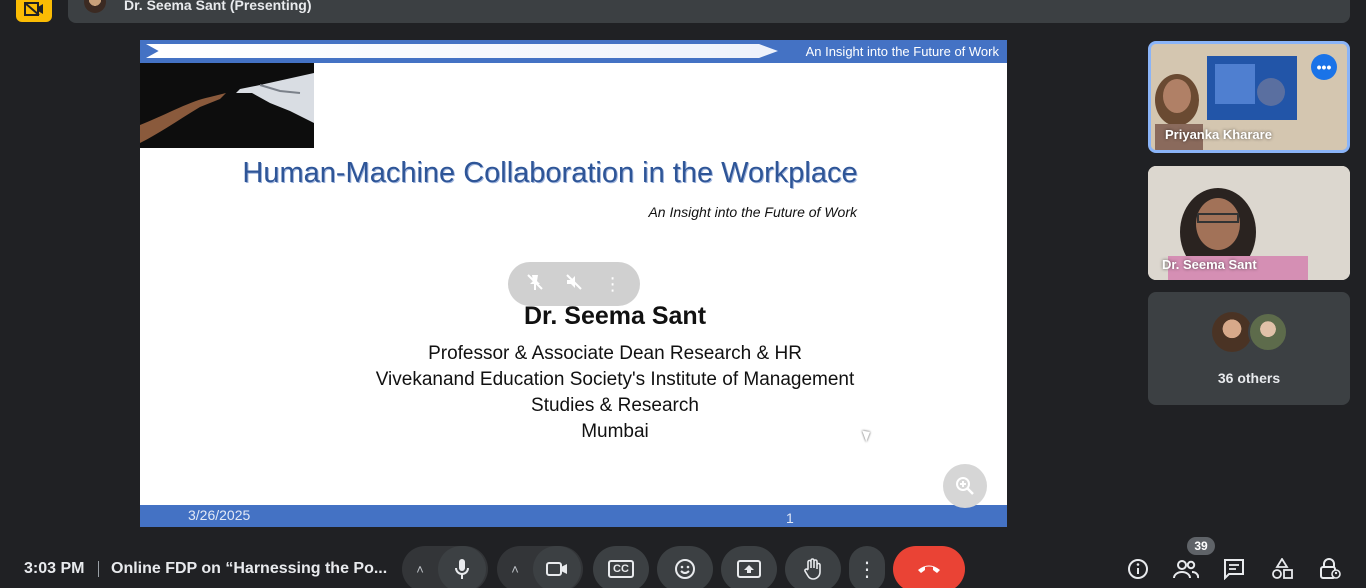 The height and width of the screenshot is (588, 1366). I want to click on participant-tile-priyanka: ••• Priyanka Kharare, so click(1249, 97).